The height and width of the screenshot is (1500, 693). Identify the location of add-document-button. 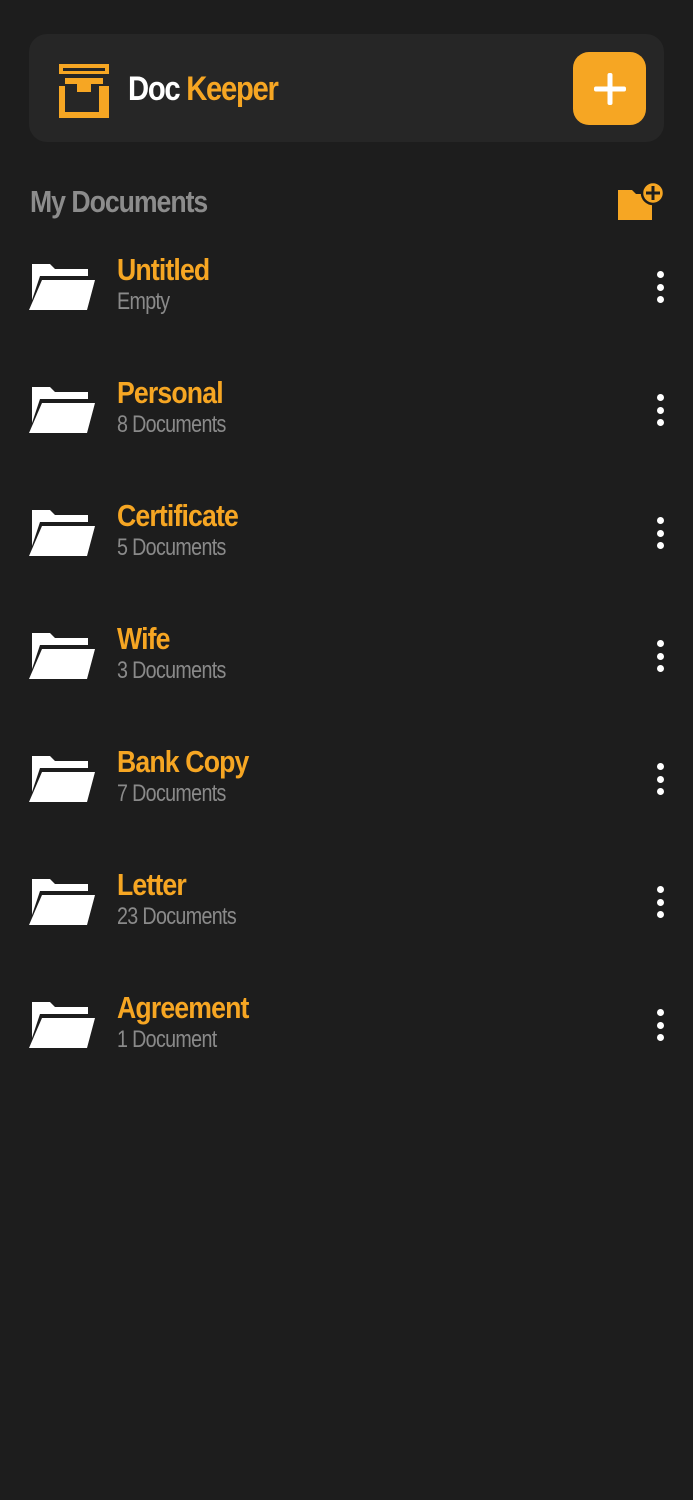
(609, 88).